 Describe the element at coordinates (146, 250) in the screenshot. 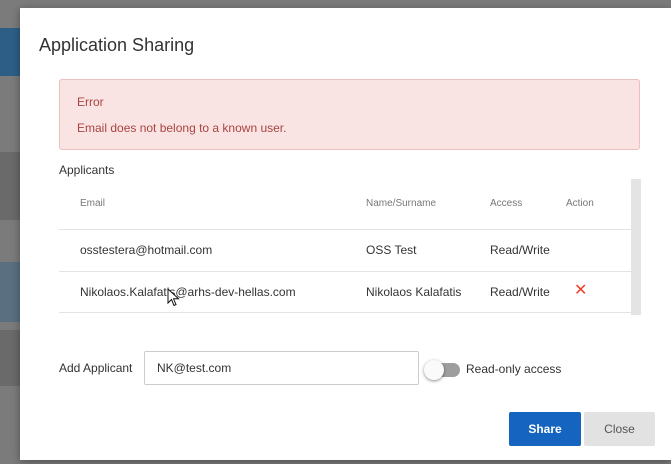

I see `applicant-email: osstestera@hotmail.com` at that location.